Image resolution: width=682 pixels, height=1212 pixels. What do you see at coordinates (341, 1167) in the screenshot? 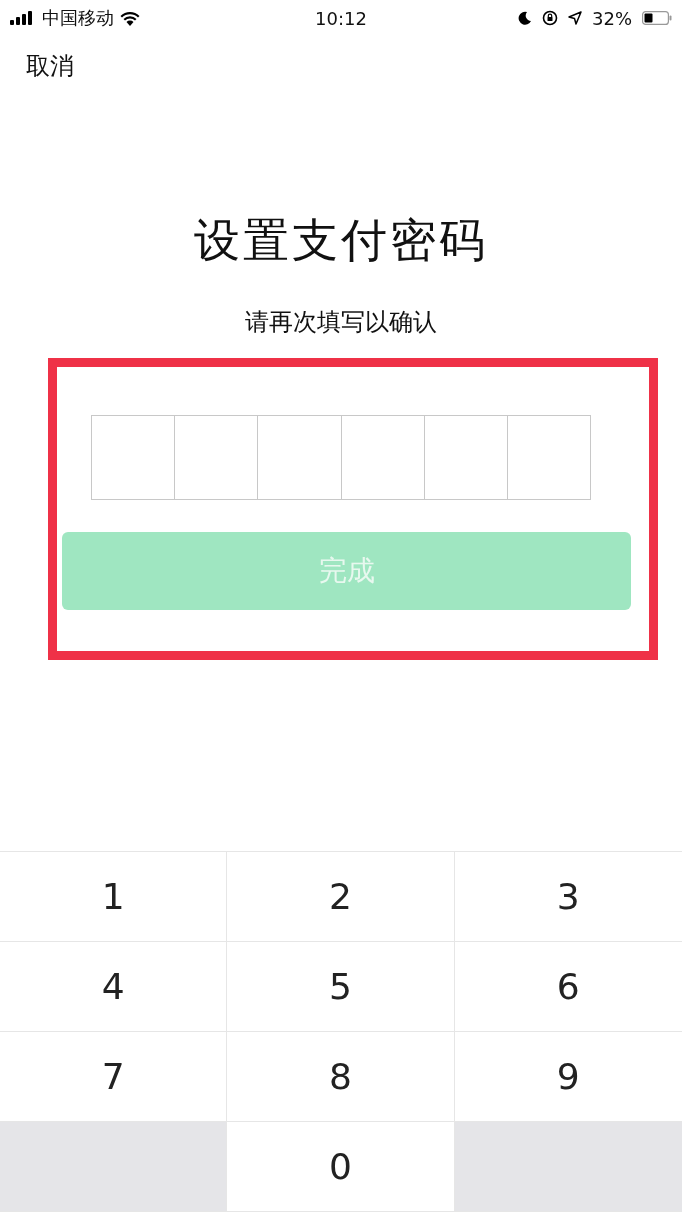
I see `digit-key: 0` at bounding box center [341, 1167].